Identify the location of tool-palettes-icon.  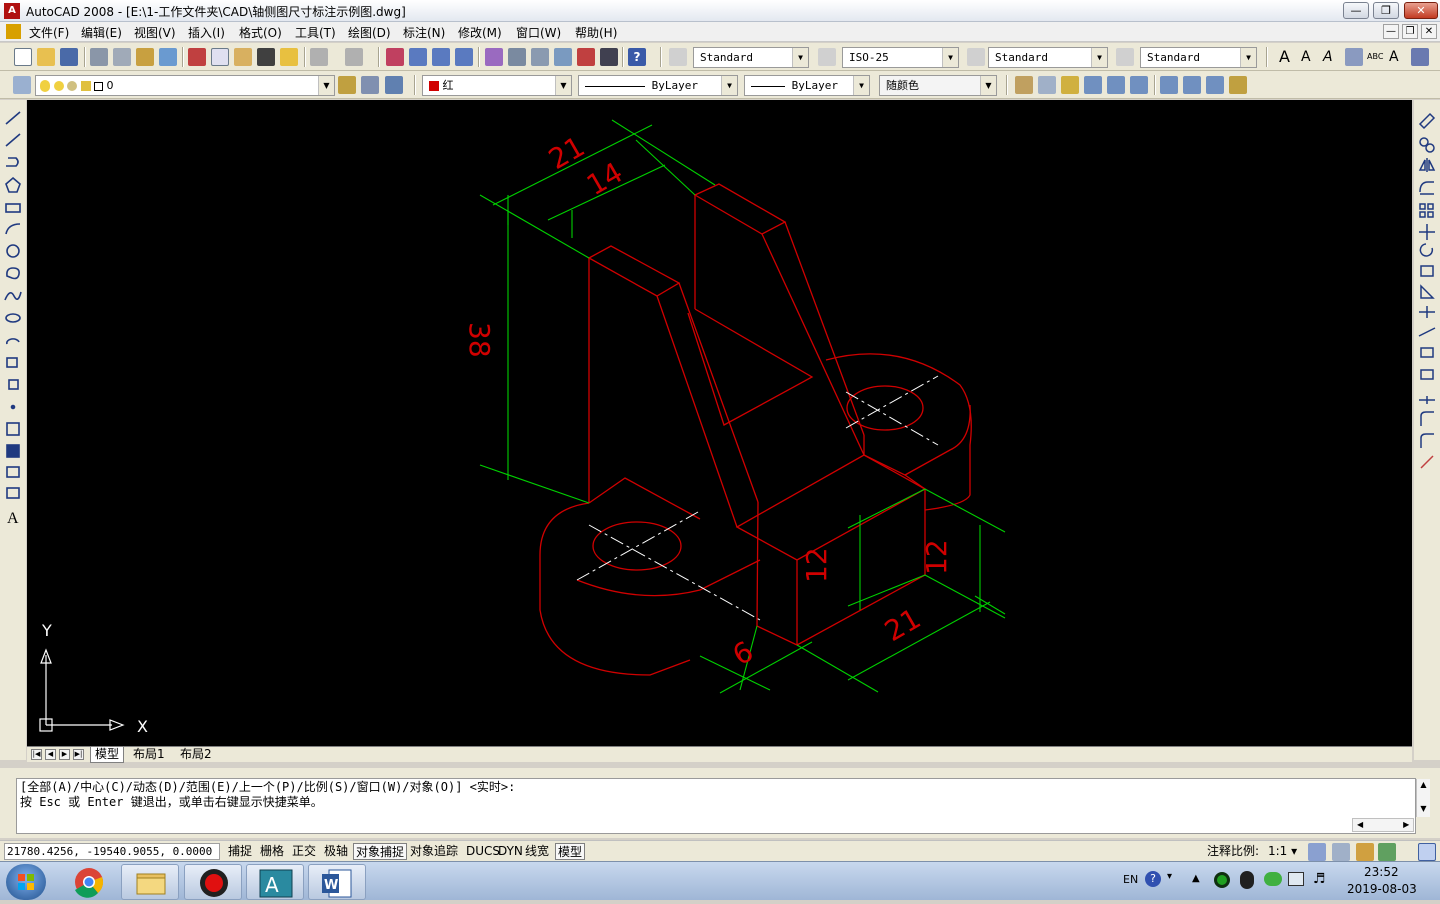
(540, 57).